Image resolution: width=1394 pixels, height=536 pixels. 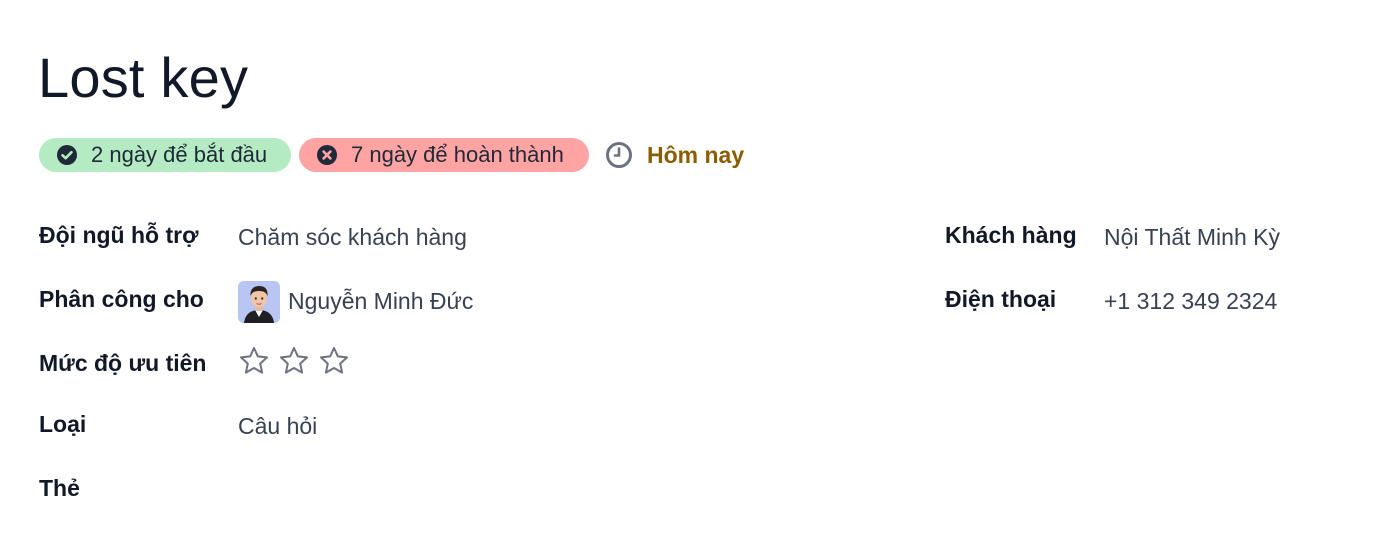 What do you see at coordinates (121, 299) in the screenshot?
I see `assignee-label: Phân công cho` at bounding box center [121, 299].